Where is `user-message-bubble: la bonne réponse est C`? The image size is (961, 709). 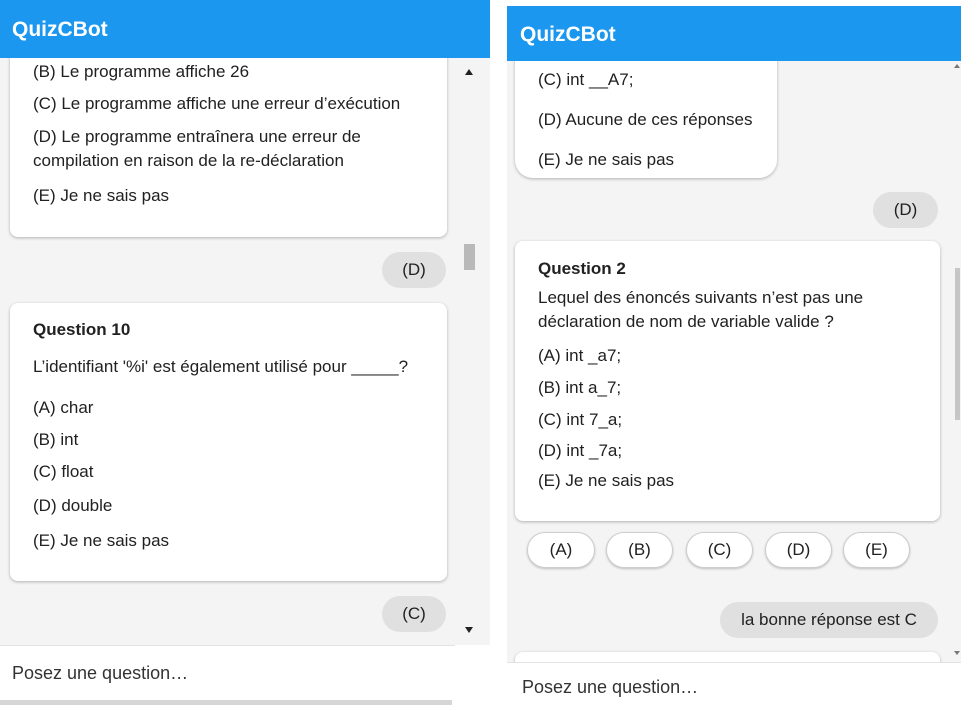 user-message-bubble: la bonne réponse est C is located at coordinates (829, 620).